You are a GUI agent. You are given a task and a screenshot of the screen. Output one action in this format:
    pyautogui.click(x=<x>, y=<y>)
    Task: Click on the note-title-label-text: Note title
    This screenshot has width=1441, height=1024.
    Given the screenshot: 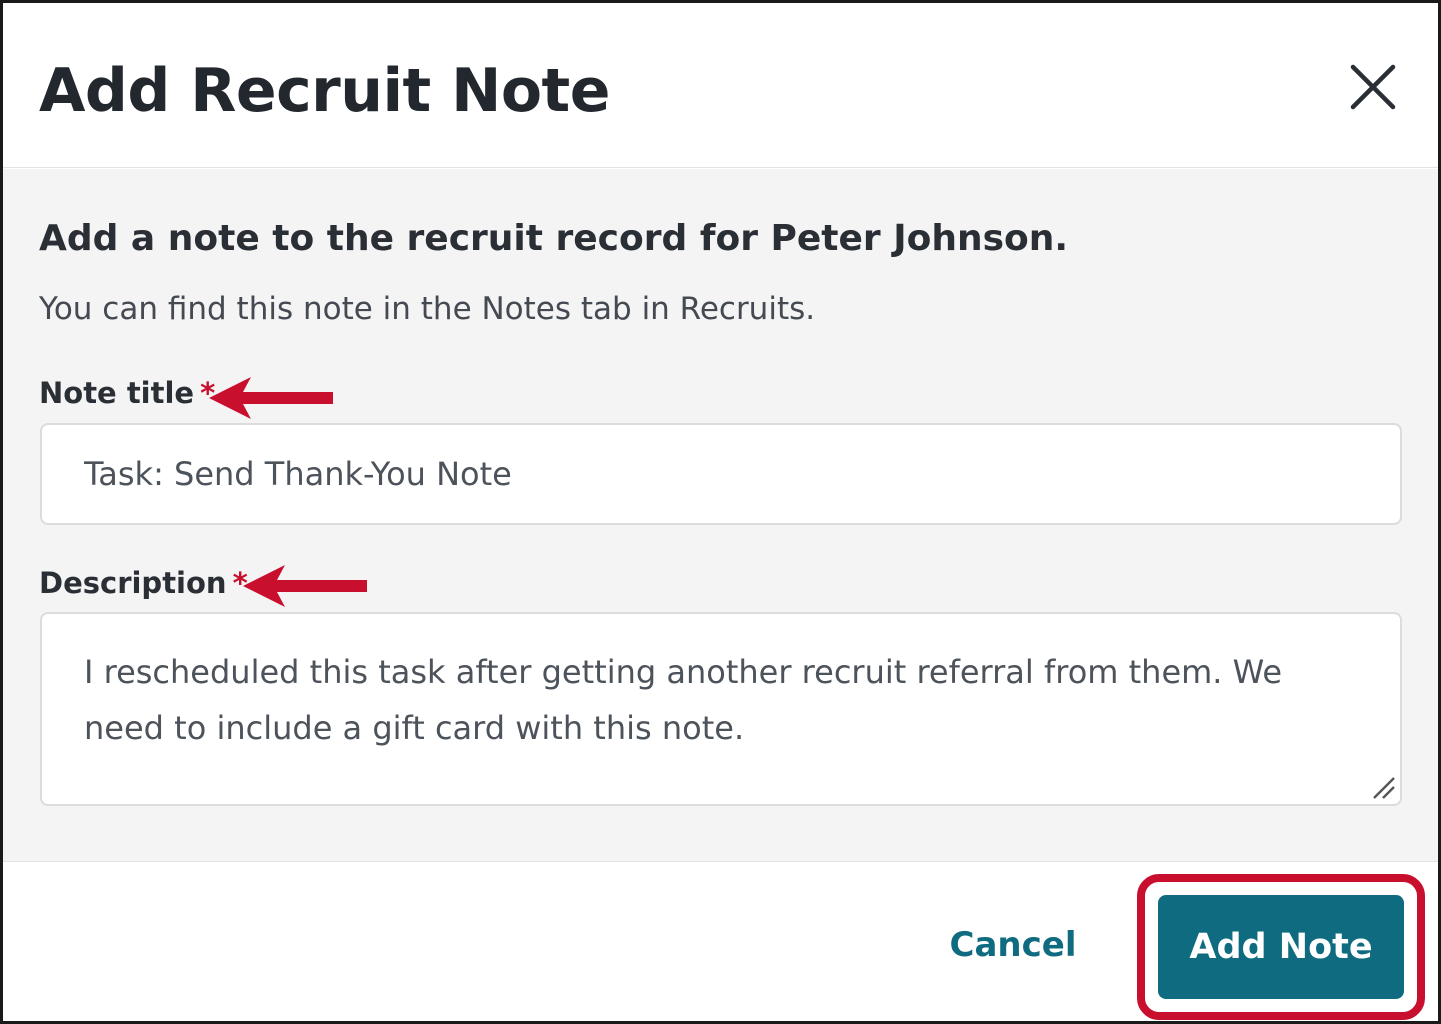 What is the action you would take?
    pyautogui.click(x=117, y=393)
    